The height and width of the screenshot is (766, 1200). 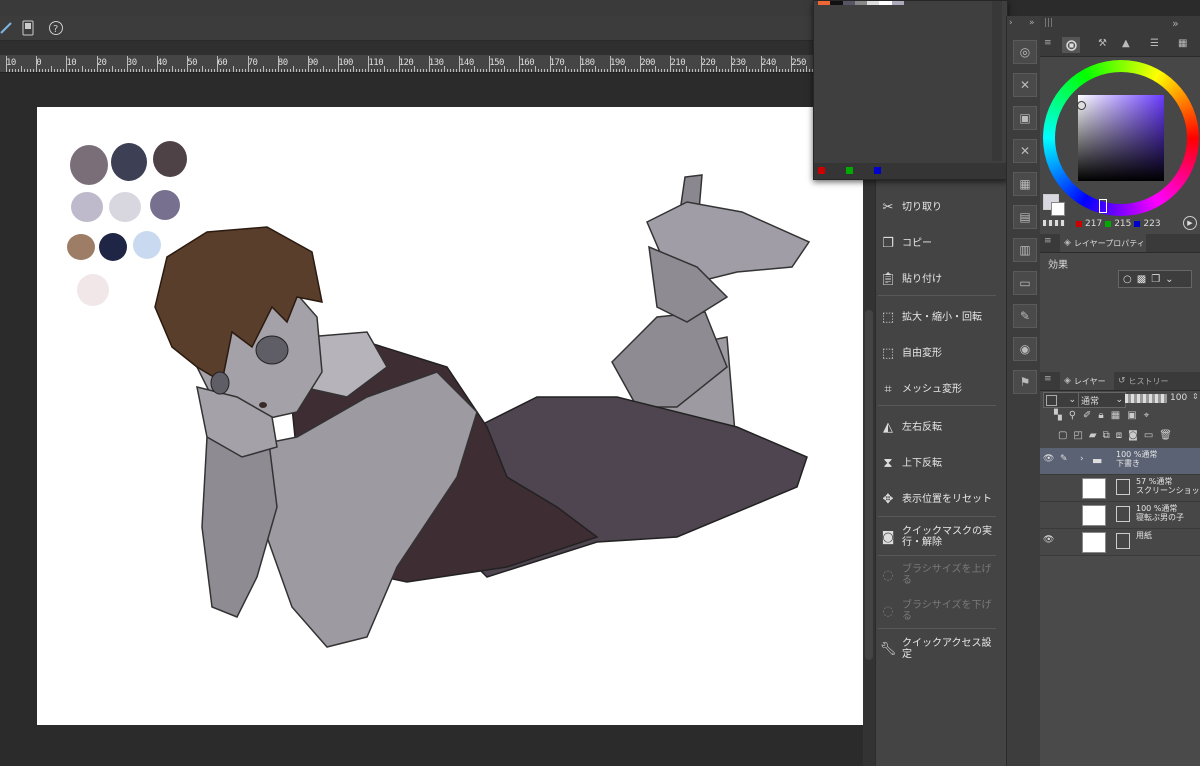 What do you see at coordinates (937, 649) in the screenshot?
I see `quick-access-item: 🔧︎ クイックアクセス設定` at bounding box center [937, 649].